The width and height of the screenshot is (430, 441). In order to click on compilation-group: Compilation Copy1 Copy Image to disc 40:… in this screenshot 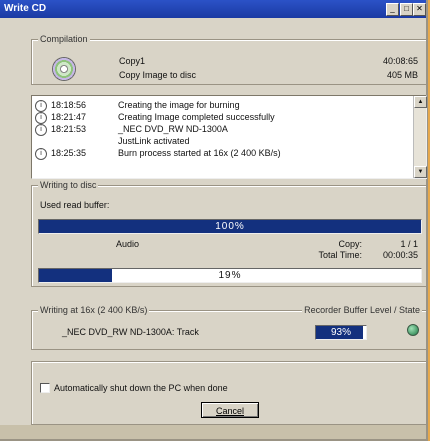, I will do `click(229, 59)`.